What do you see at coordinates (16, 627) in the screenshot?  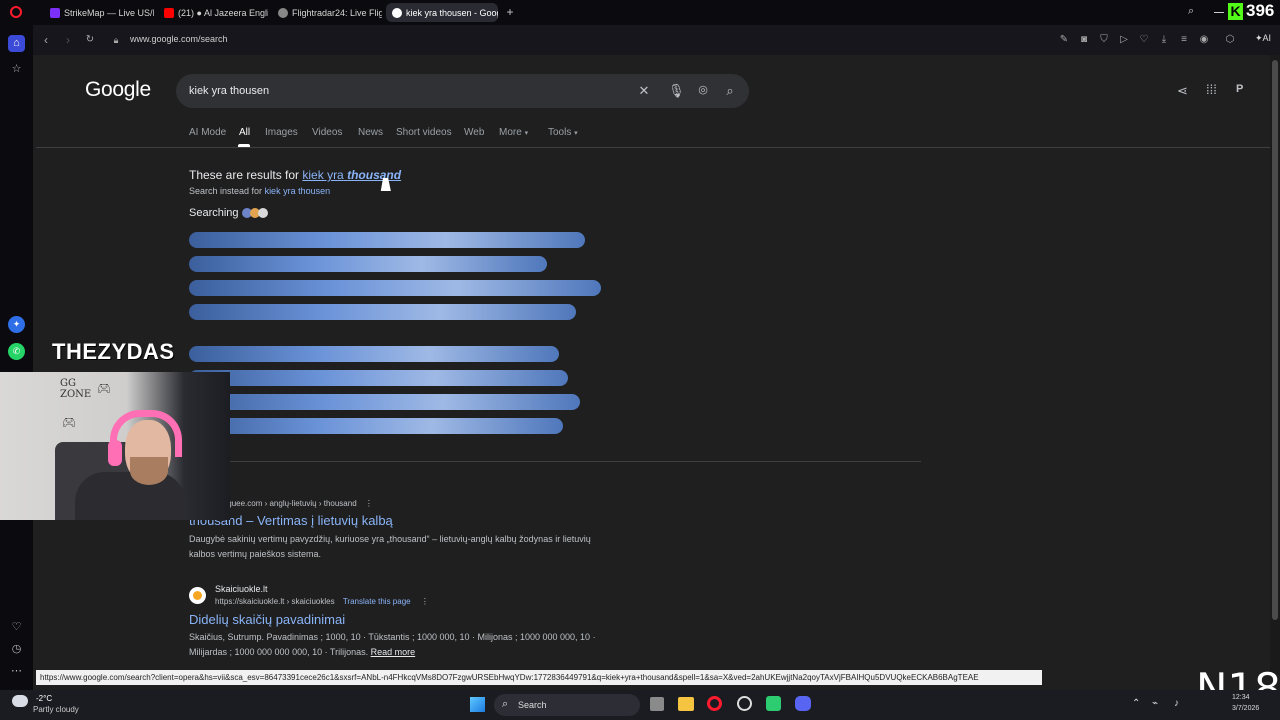 I see `heart-icon: ♡` at bounding box center [16, 627].